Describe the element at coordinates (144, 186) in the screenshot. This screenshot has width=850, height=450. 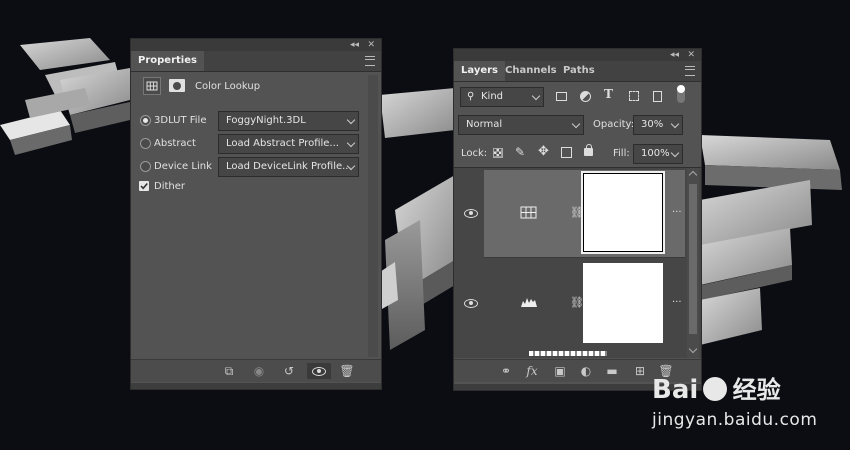
I see `dither-checkbox` at that location.